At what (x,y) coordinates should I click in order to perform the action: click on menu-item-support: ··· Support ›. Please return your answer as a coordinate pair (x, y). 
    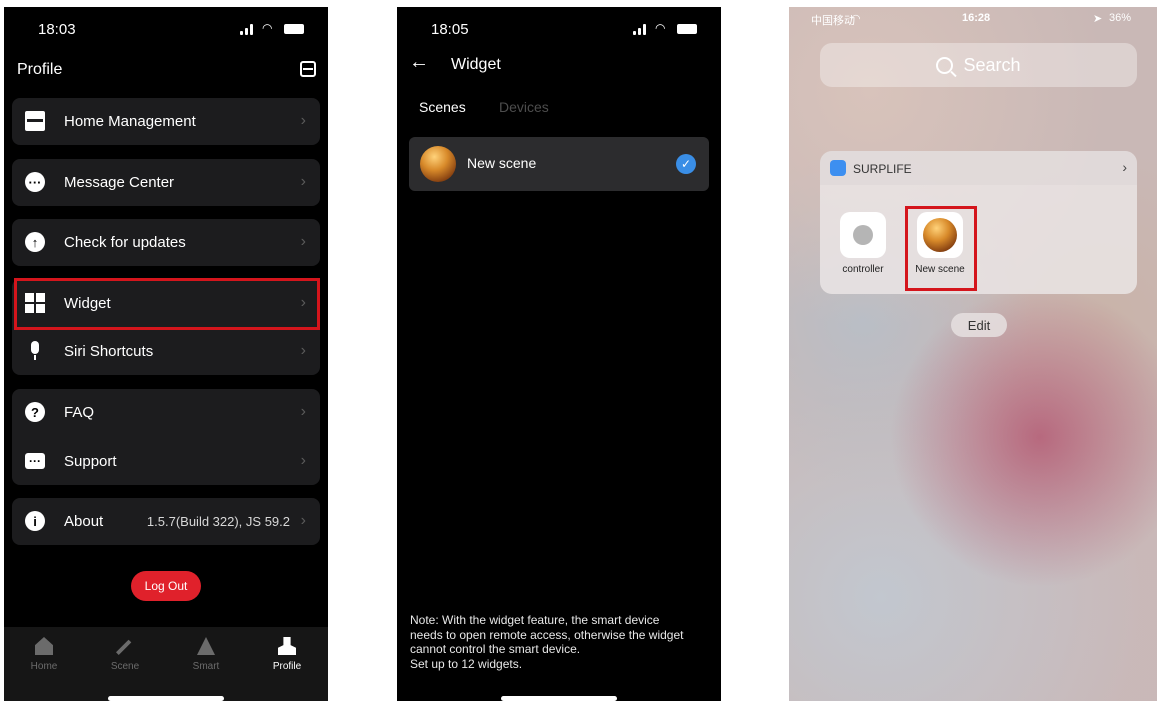
    Looking at the image, I should click on (166, 461).